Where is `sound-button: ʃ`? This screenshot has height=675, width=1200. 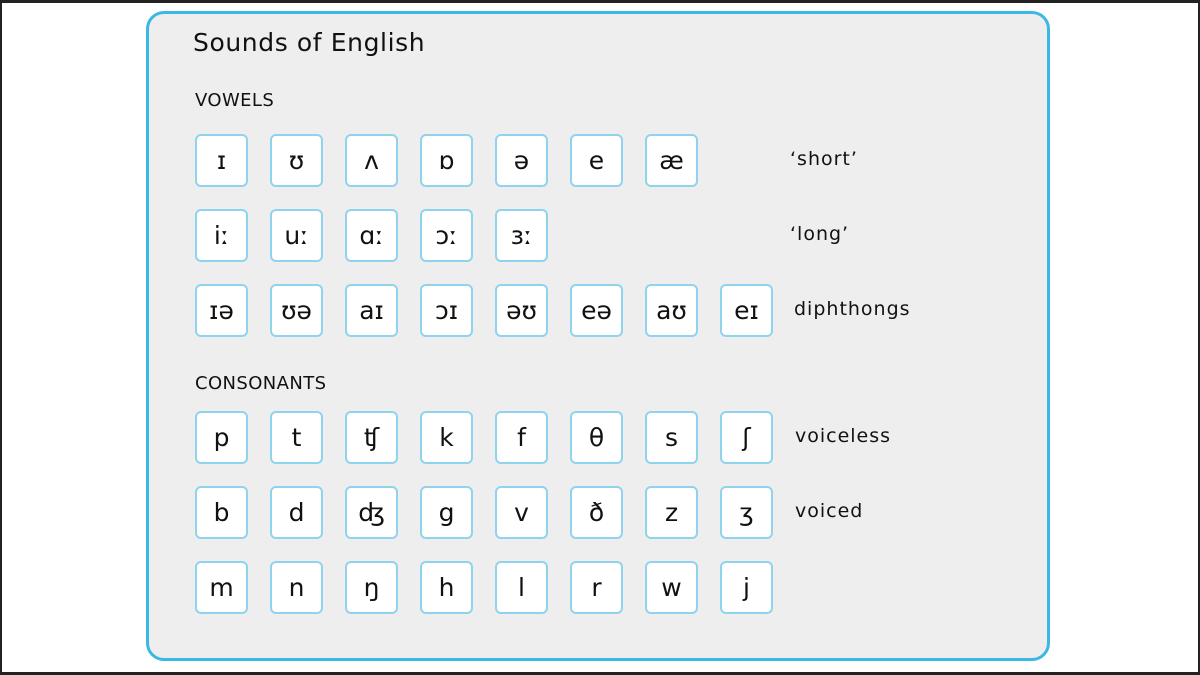 sound-button: ʃ is located at coordinates (746, 437).